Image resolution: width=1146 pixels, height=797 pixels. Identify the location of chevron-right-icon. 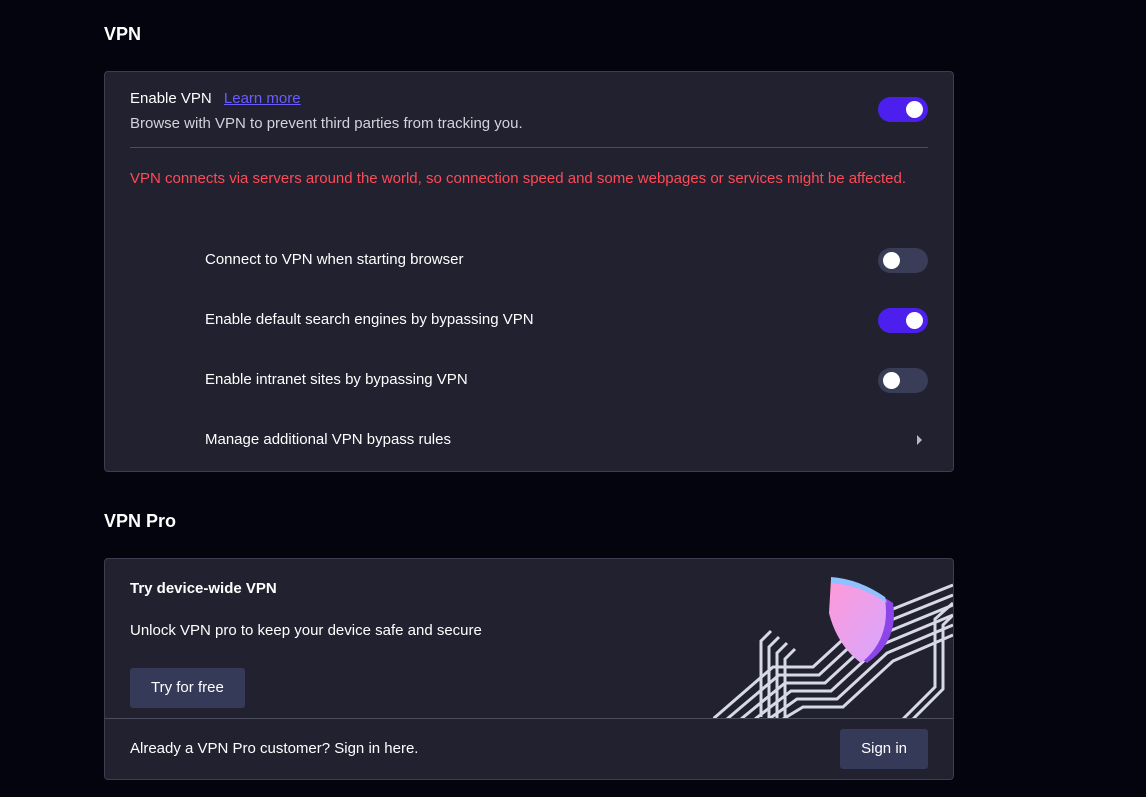
(919, 440).